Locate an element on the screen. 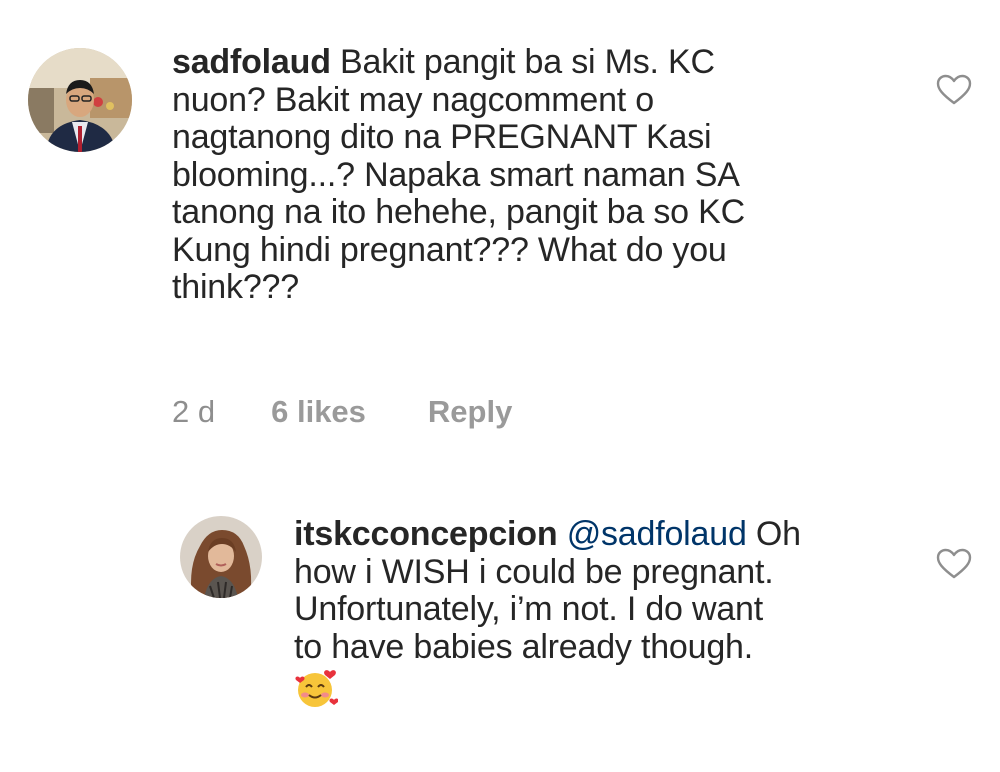  avatar-itskcconcepcion-image is located at coordinates (221, 557).